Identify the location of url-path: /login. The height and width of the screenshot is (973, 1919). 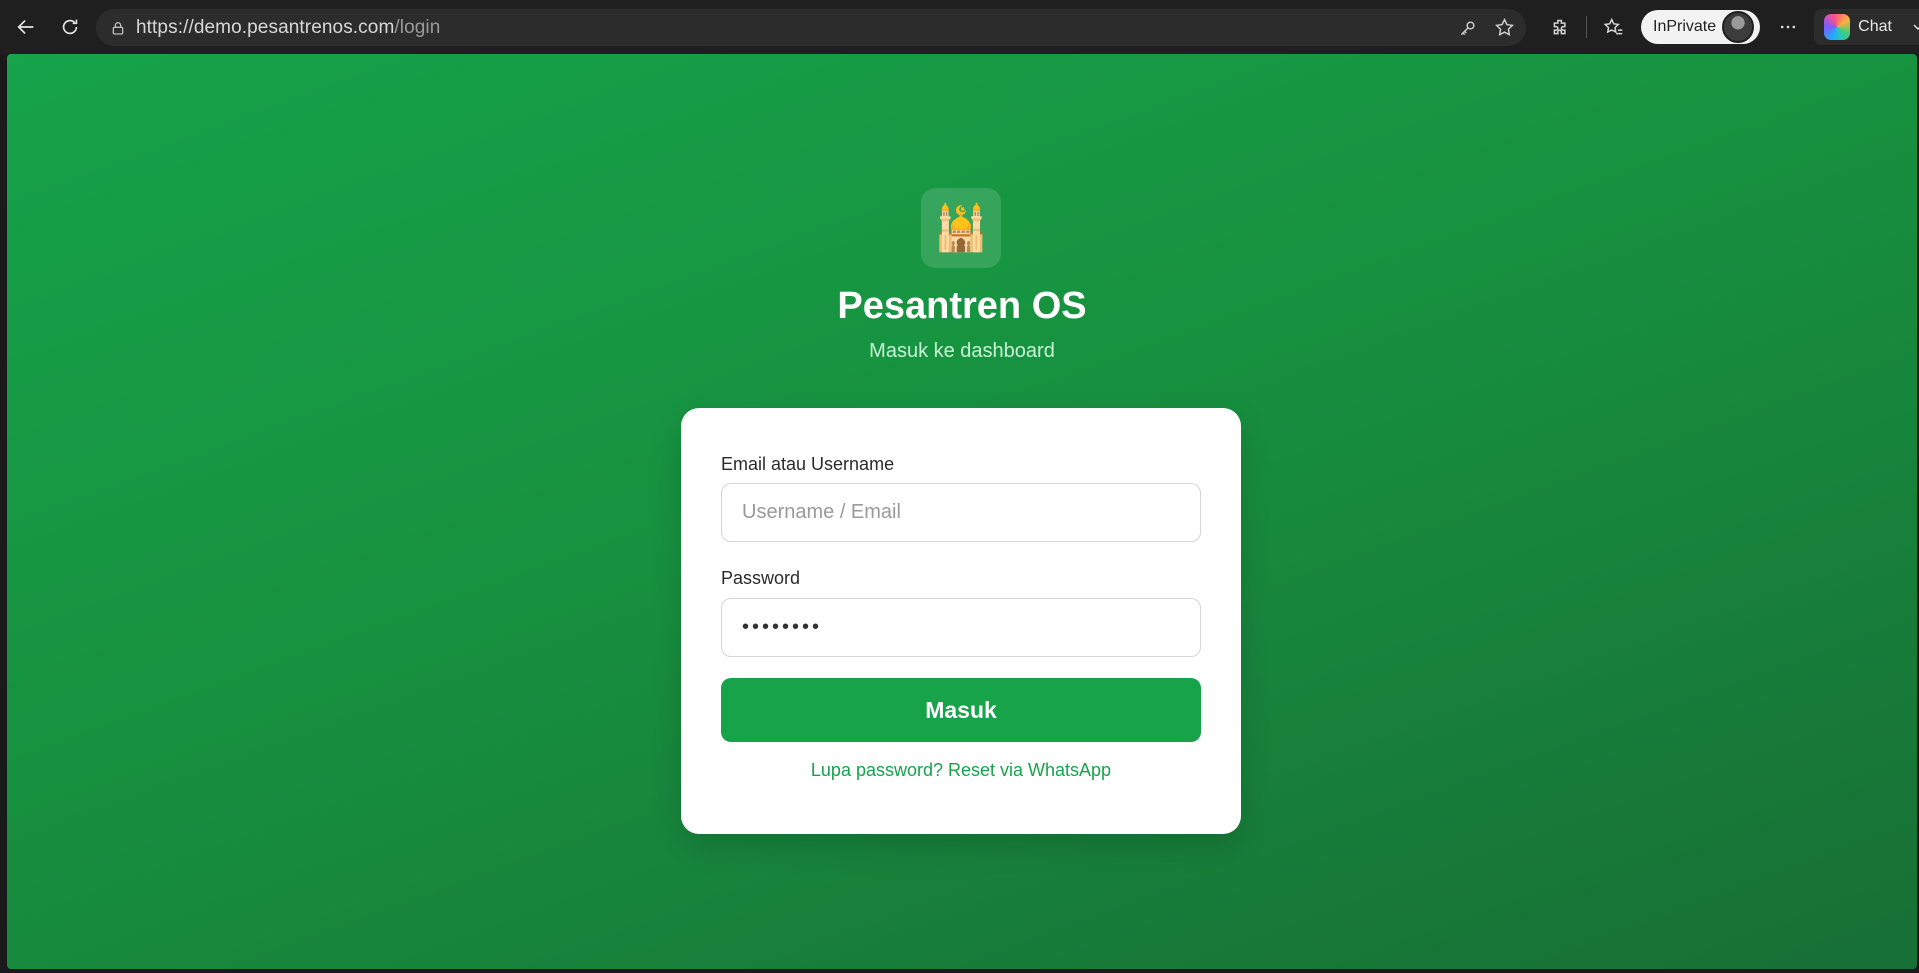
(417, 27).